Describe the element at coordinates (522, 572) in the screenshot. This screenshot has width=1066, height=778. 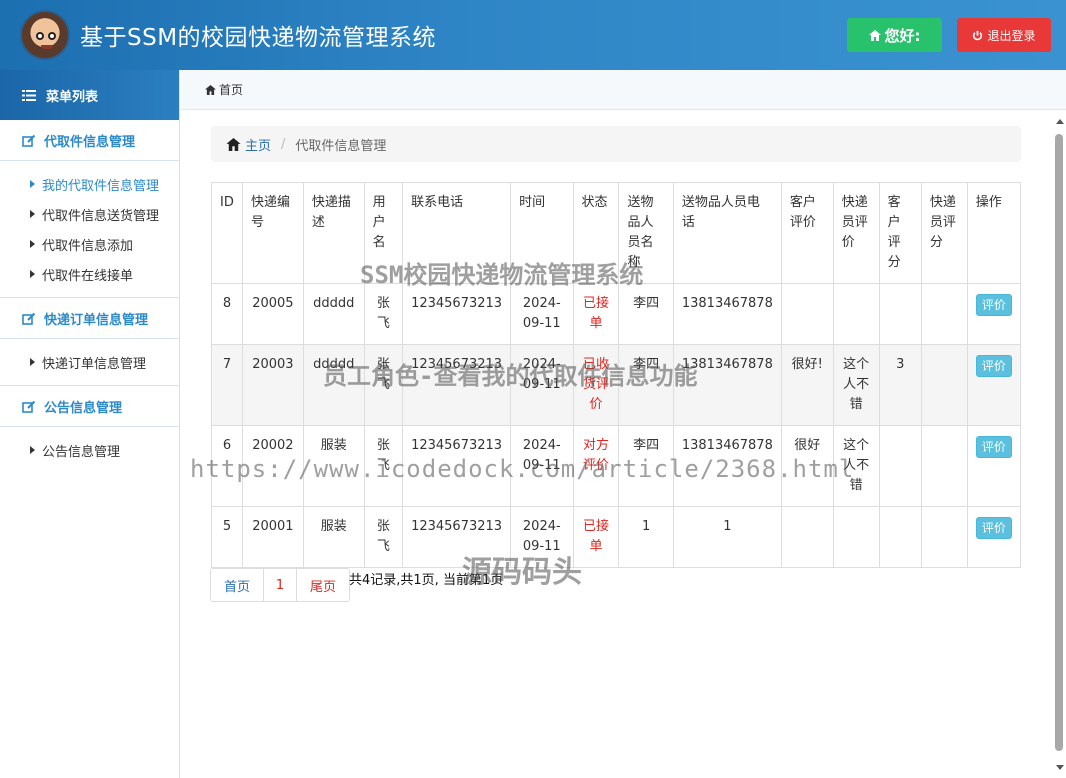
I see `watermark-brand: 源码码头` at that location.